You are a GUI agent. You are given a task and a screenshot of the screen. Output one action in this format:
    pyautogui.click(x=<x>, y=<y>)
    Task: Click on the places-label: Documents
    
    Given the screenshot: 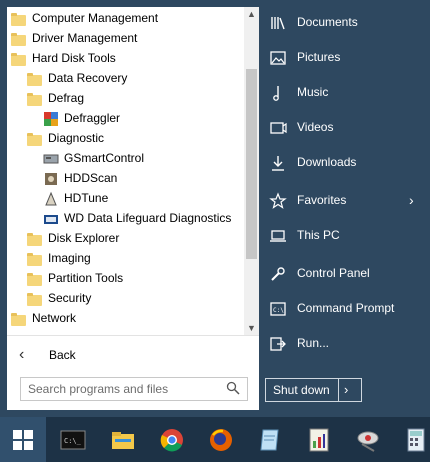 What is the action you would take?
    pyautogui.click(x=327, y=22)
    